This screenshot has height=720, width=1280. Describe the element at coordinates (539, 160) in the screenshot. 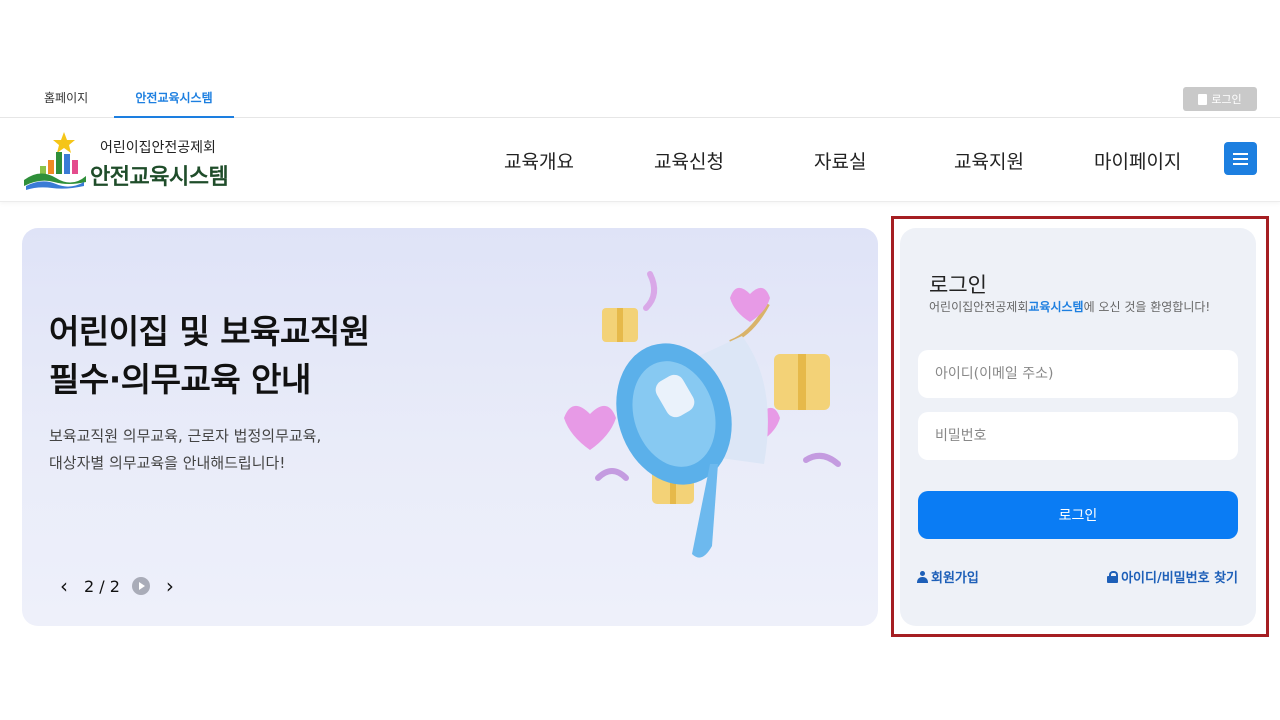

I see `nav-education-overview: 교육개요` at that location.